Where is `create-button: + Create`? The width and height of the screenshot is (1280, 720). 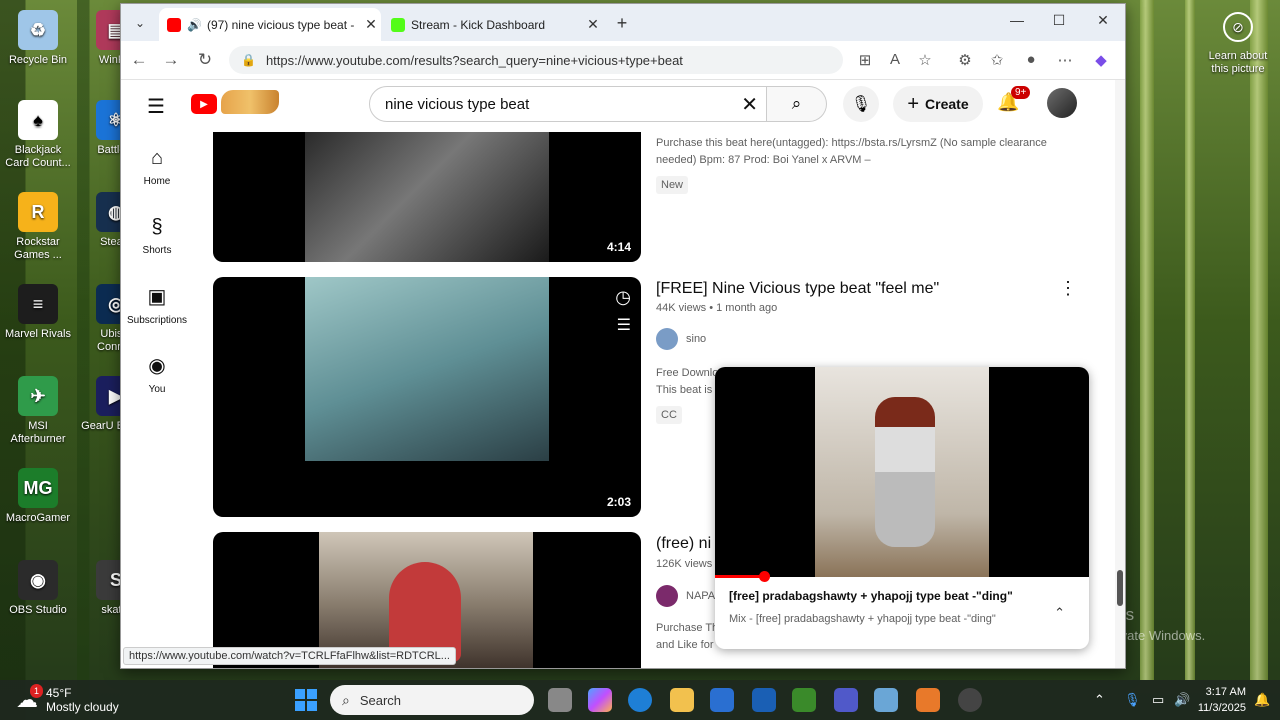 create-button: + Create is located at coordinates (938, 104).